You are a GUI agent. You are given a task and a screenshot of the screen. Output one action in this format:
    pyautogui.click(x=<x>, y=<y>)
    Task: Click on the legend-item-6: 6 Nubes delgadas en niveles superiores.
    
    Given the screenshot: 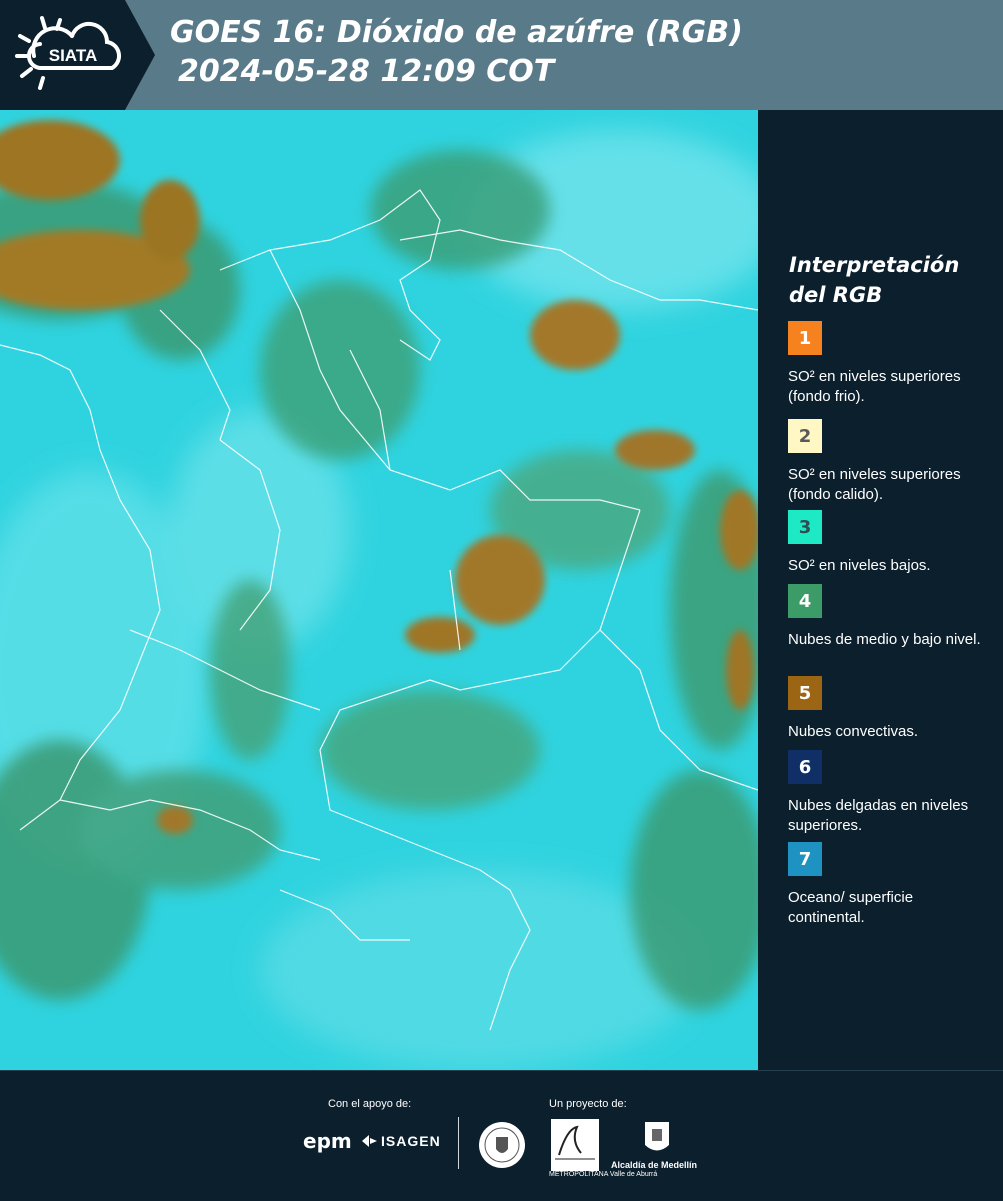 What is the action you would take?
    pyautogui.click(x=888, y=793)
    